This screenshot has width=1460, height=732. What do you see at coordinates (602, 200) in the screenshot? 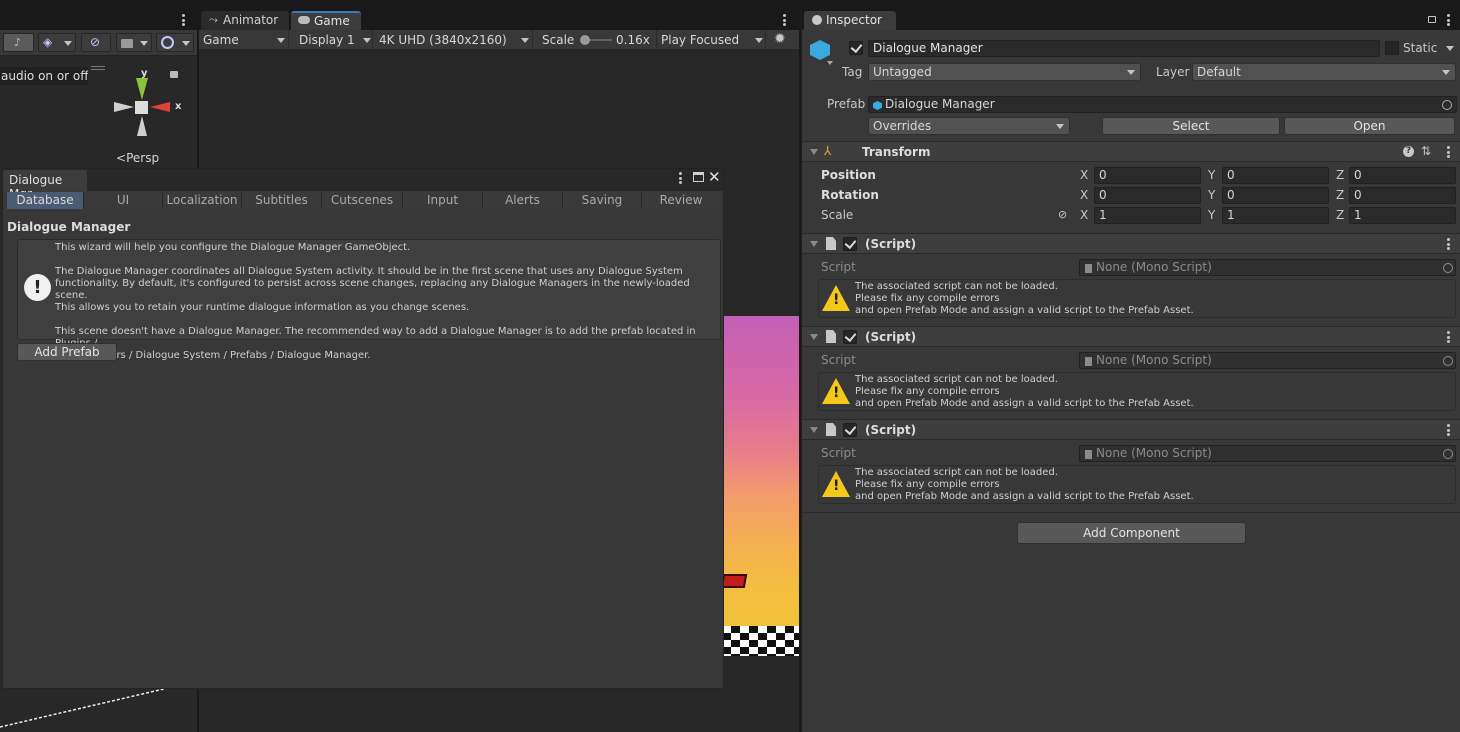
I see `wizard-tab-saving: Saving` at bounding box center [602, 200].